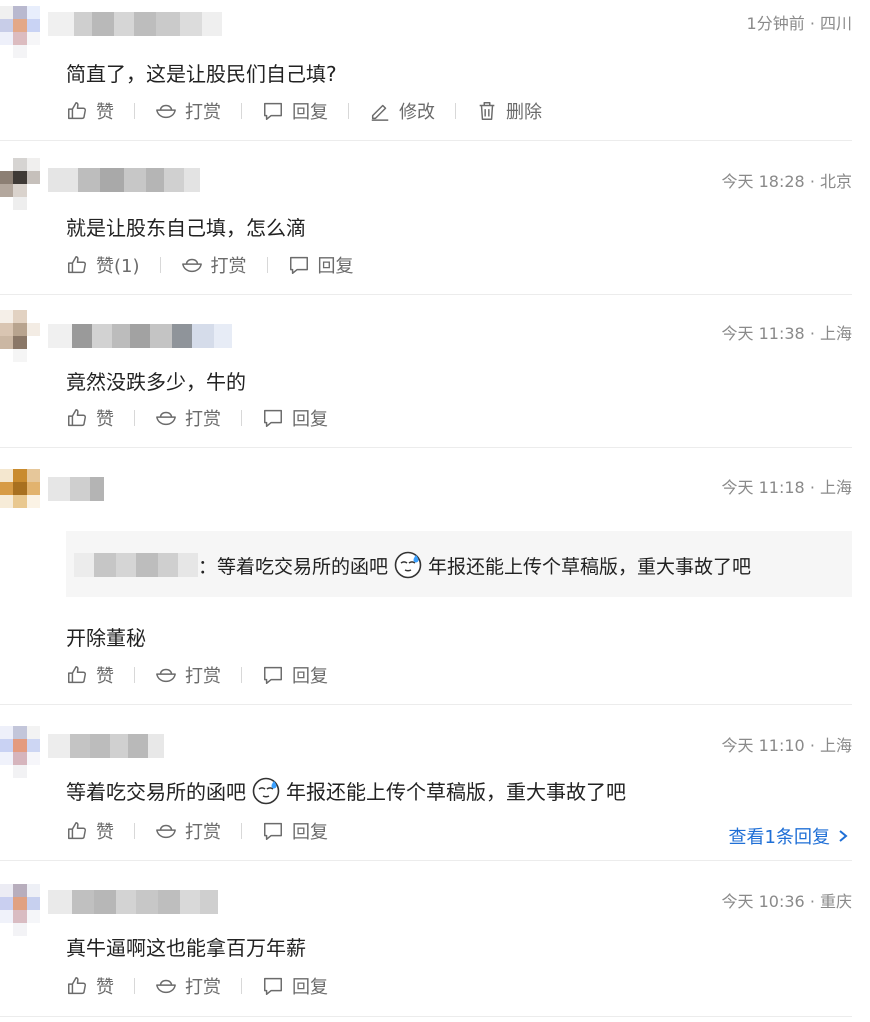 The image size is (870, 1022). What do you see at coordinates (103, 265) in the screenshot?
I see `like-button: 赞(1)` at bounding box center [103, 265].